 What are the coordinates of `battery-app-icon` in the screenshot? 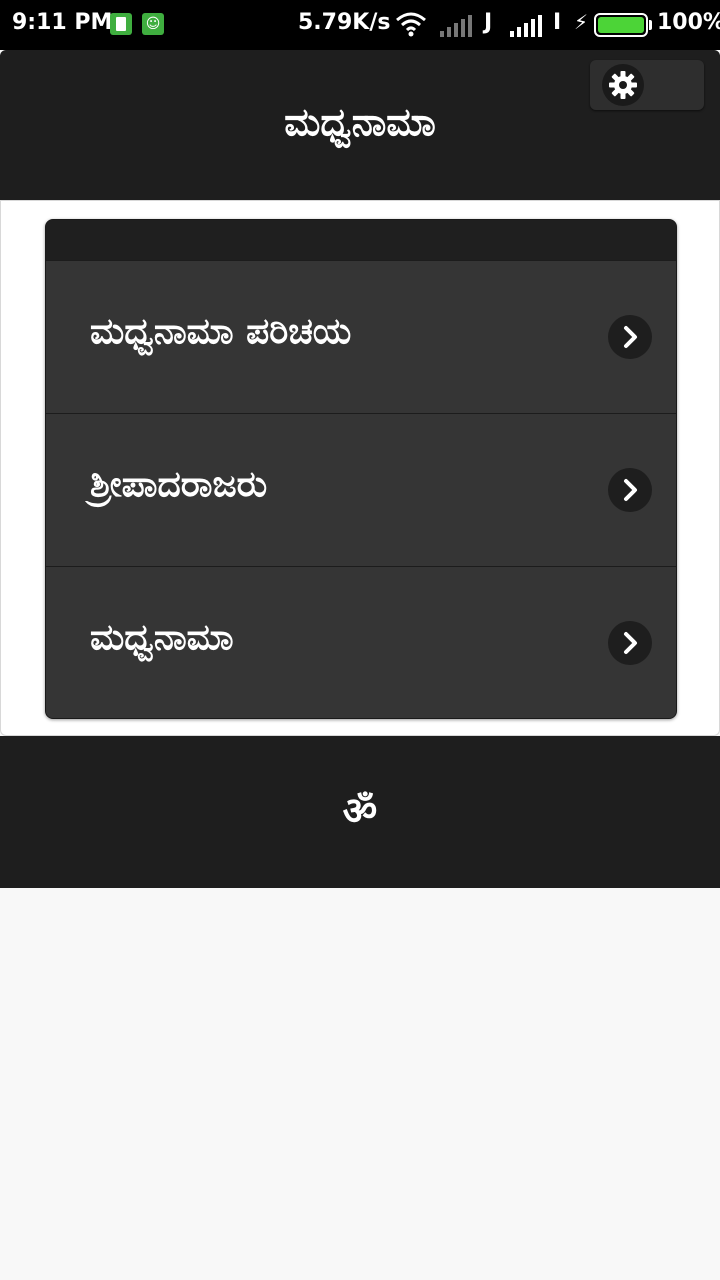 It's located at (121, 24).